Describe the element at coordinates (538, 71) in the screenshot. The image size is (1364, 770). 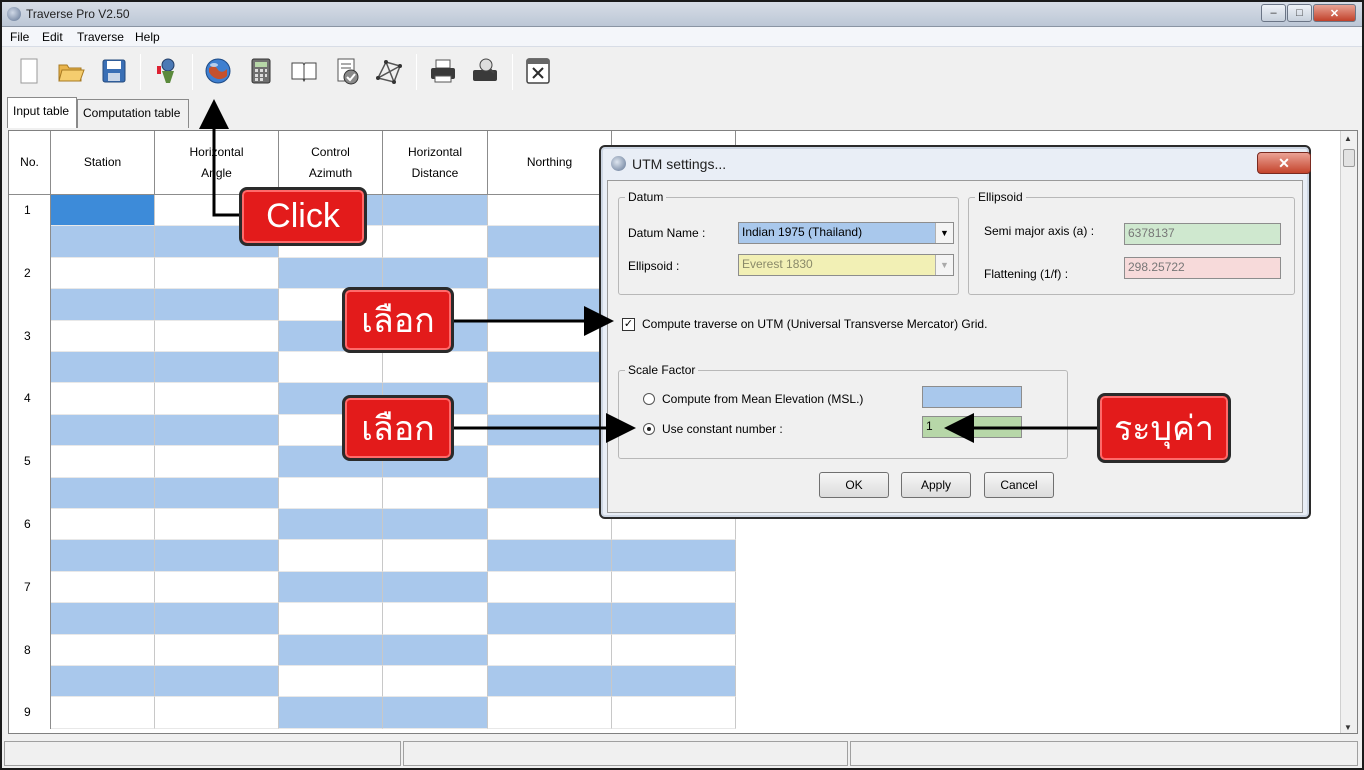
I see `excel-export-icon` at that location.